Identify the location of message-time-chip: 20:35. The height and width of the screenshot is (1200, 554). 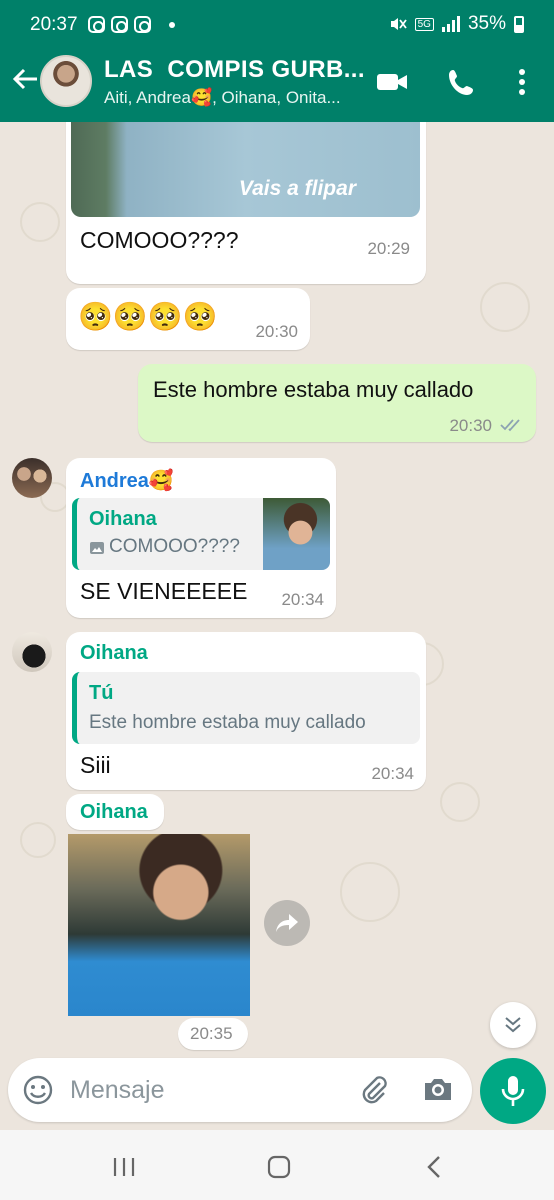
(213, 1034).